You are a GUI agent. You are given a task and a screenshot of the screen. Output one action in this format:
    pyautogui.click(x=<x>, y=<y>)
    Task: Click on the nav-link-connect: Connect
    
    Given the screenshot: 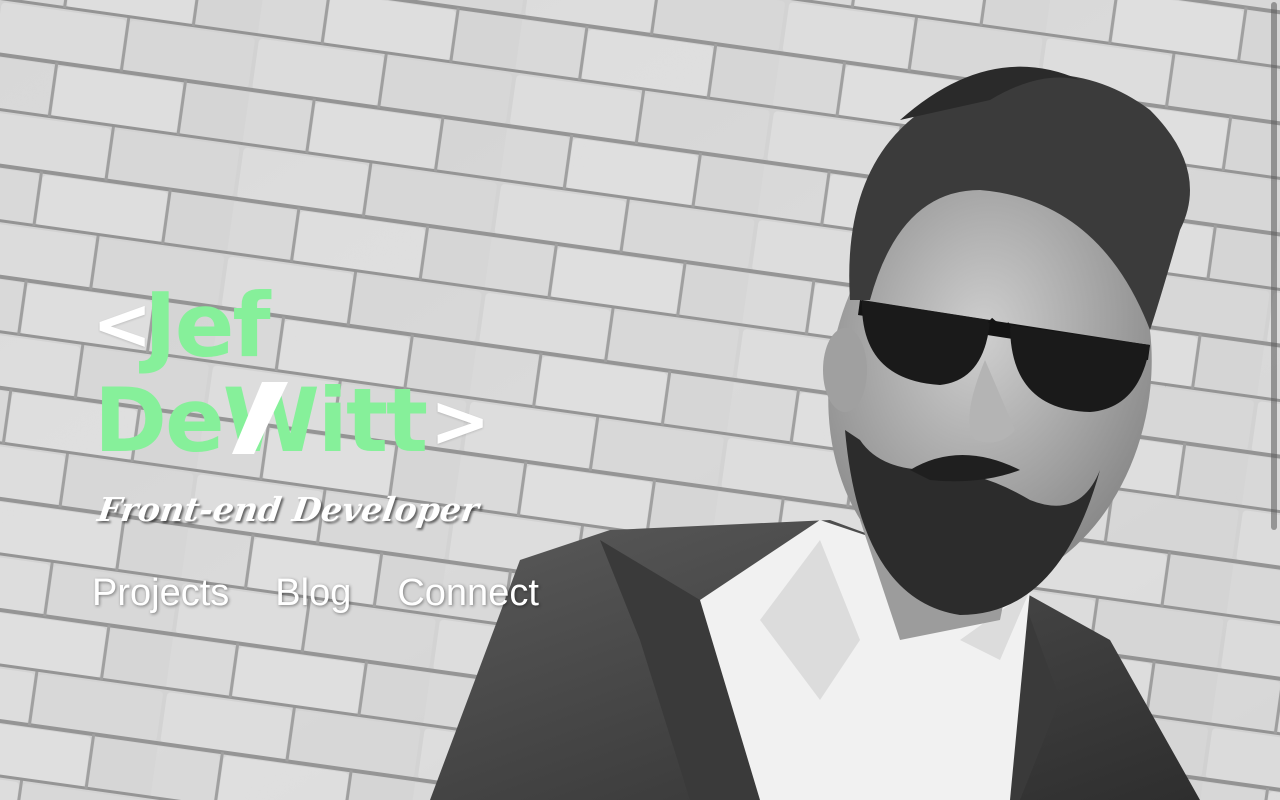 What is the action you would take?
    pyautogui.click(x=468, y=593)
    